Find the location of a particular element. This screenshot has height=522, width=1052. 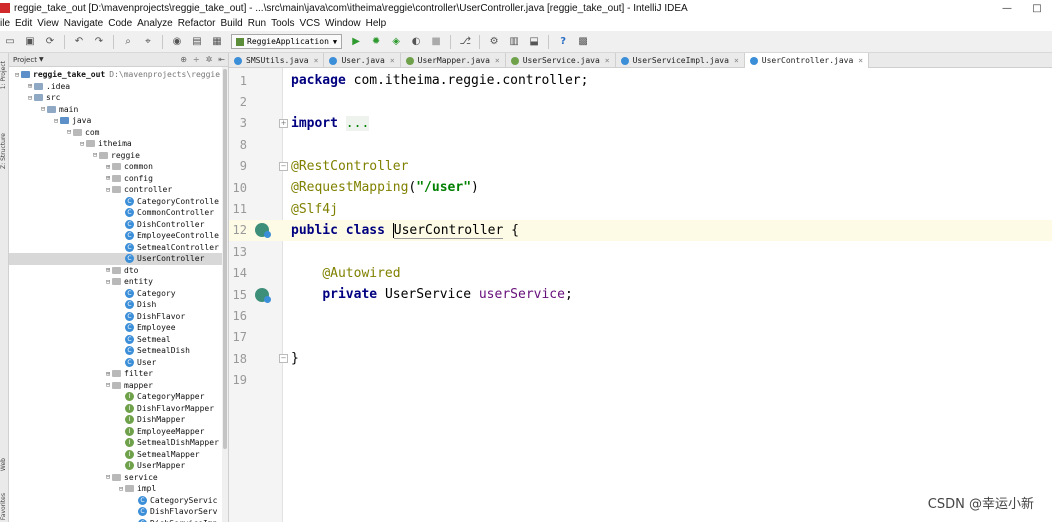

tree-row: ⊞ config is located at coordinates (118, 179).